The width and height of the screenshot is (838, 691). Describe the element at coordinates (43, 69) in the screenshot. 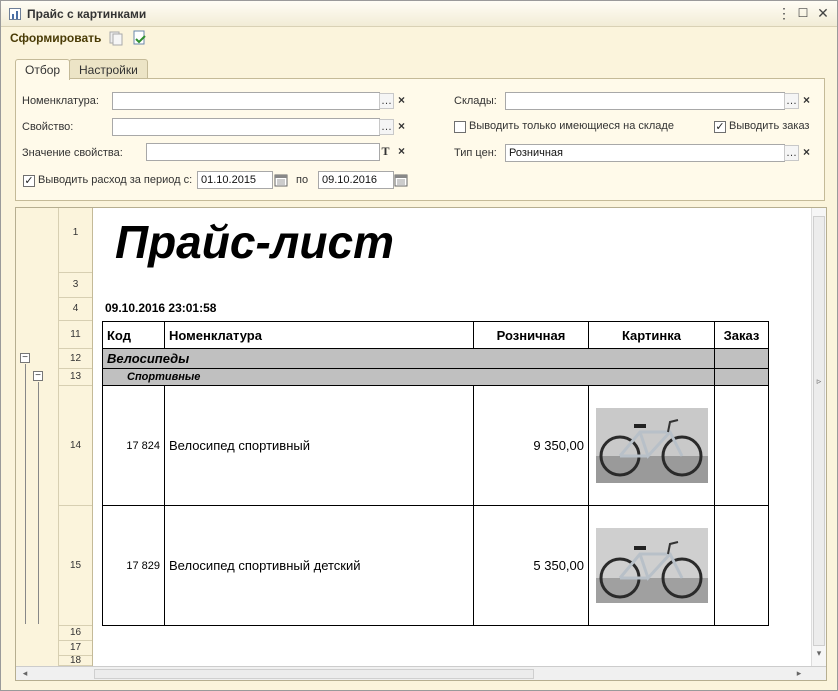

I see `tab-filter: Отбор` at that location.